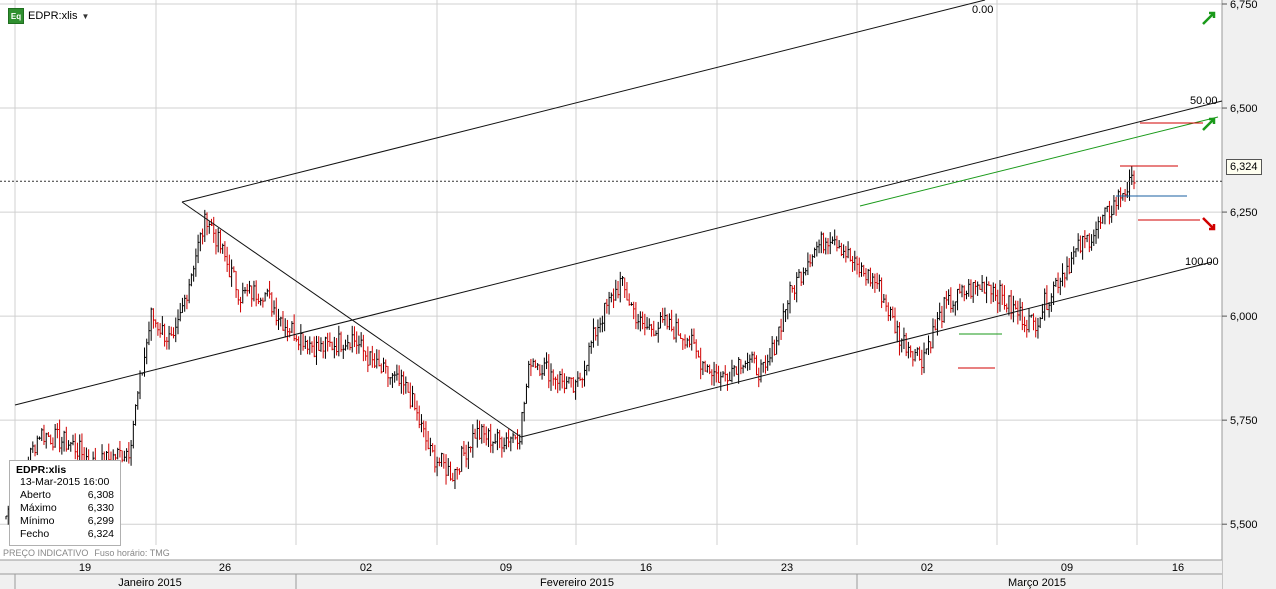 The height and width of the screenshot is (589, 1276). Describe the element at coordinates (1039, 161) in the screenshot. I see `green-trendline` at that location.